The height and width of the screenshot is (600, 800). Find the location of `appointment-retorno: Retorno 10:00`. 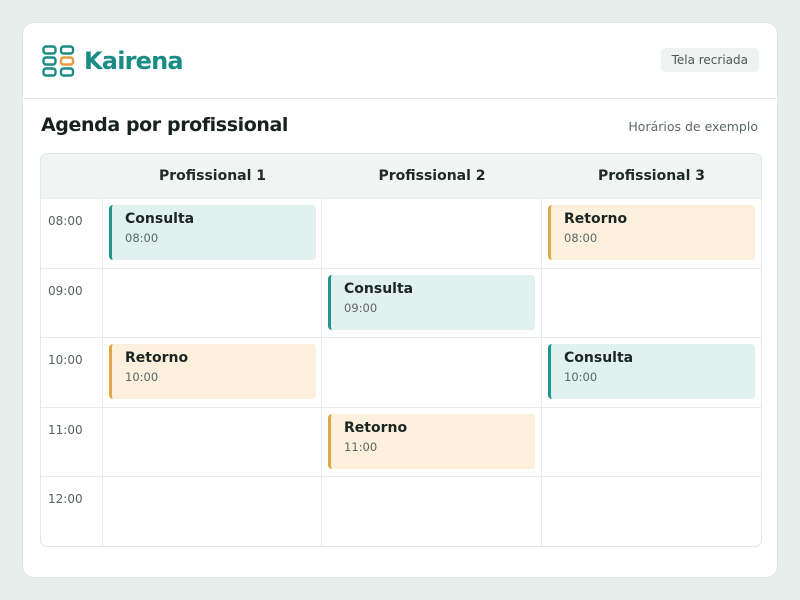

appointment-retorno: Retorno 10:00 is located at coordinates (212, 371).